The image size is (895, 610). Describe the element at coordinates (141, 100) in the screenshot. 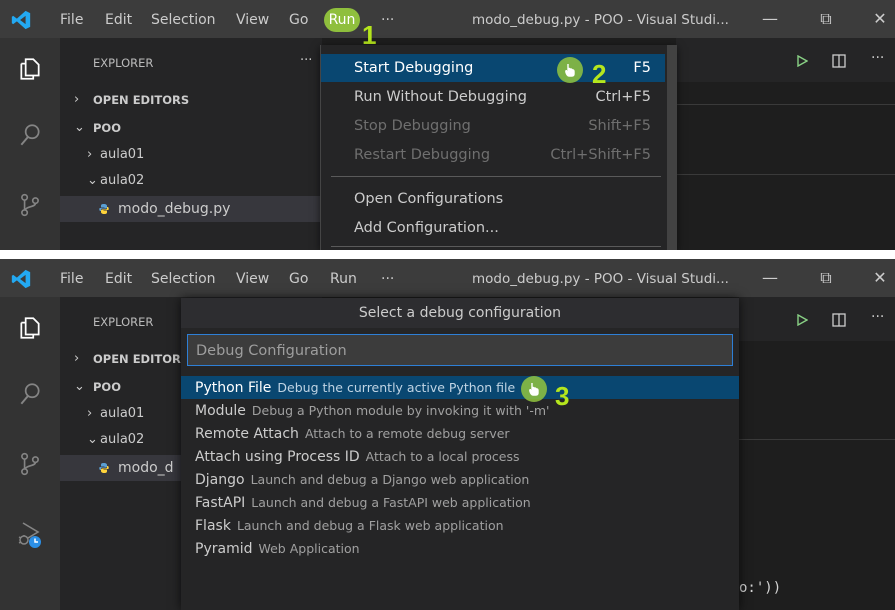

I see `open-editors-label: OPEN EDITORS` at that location.